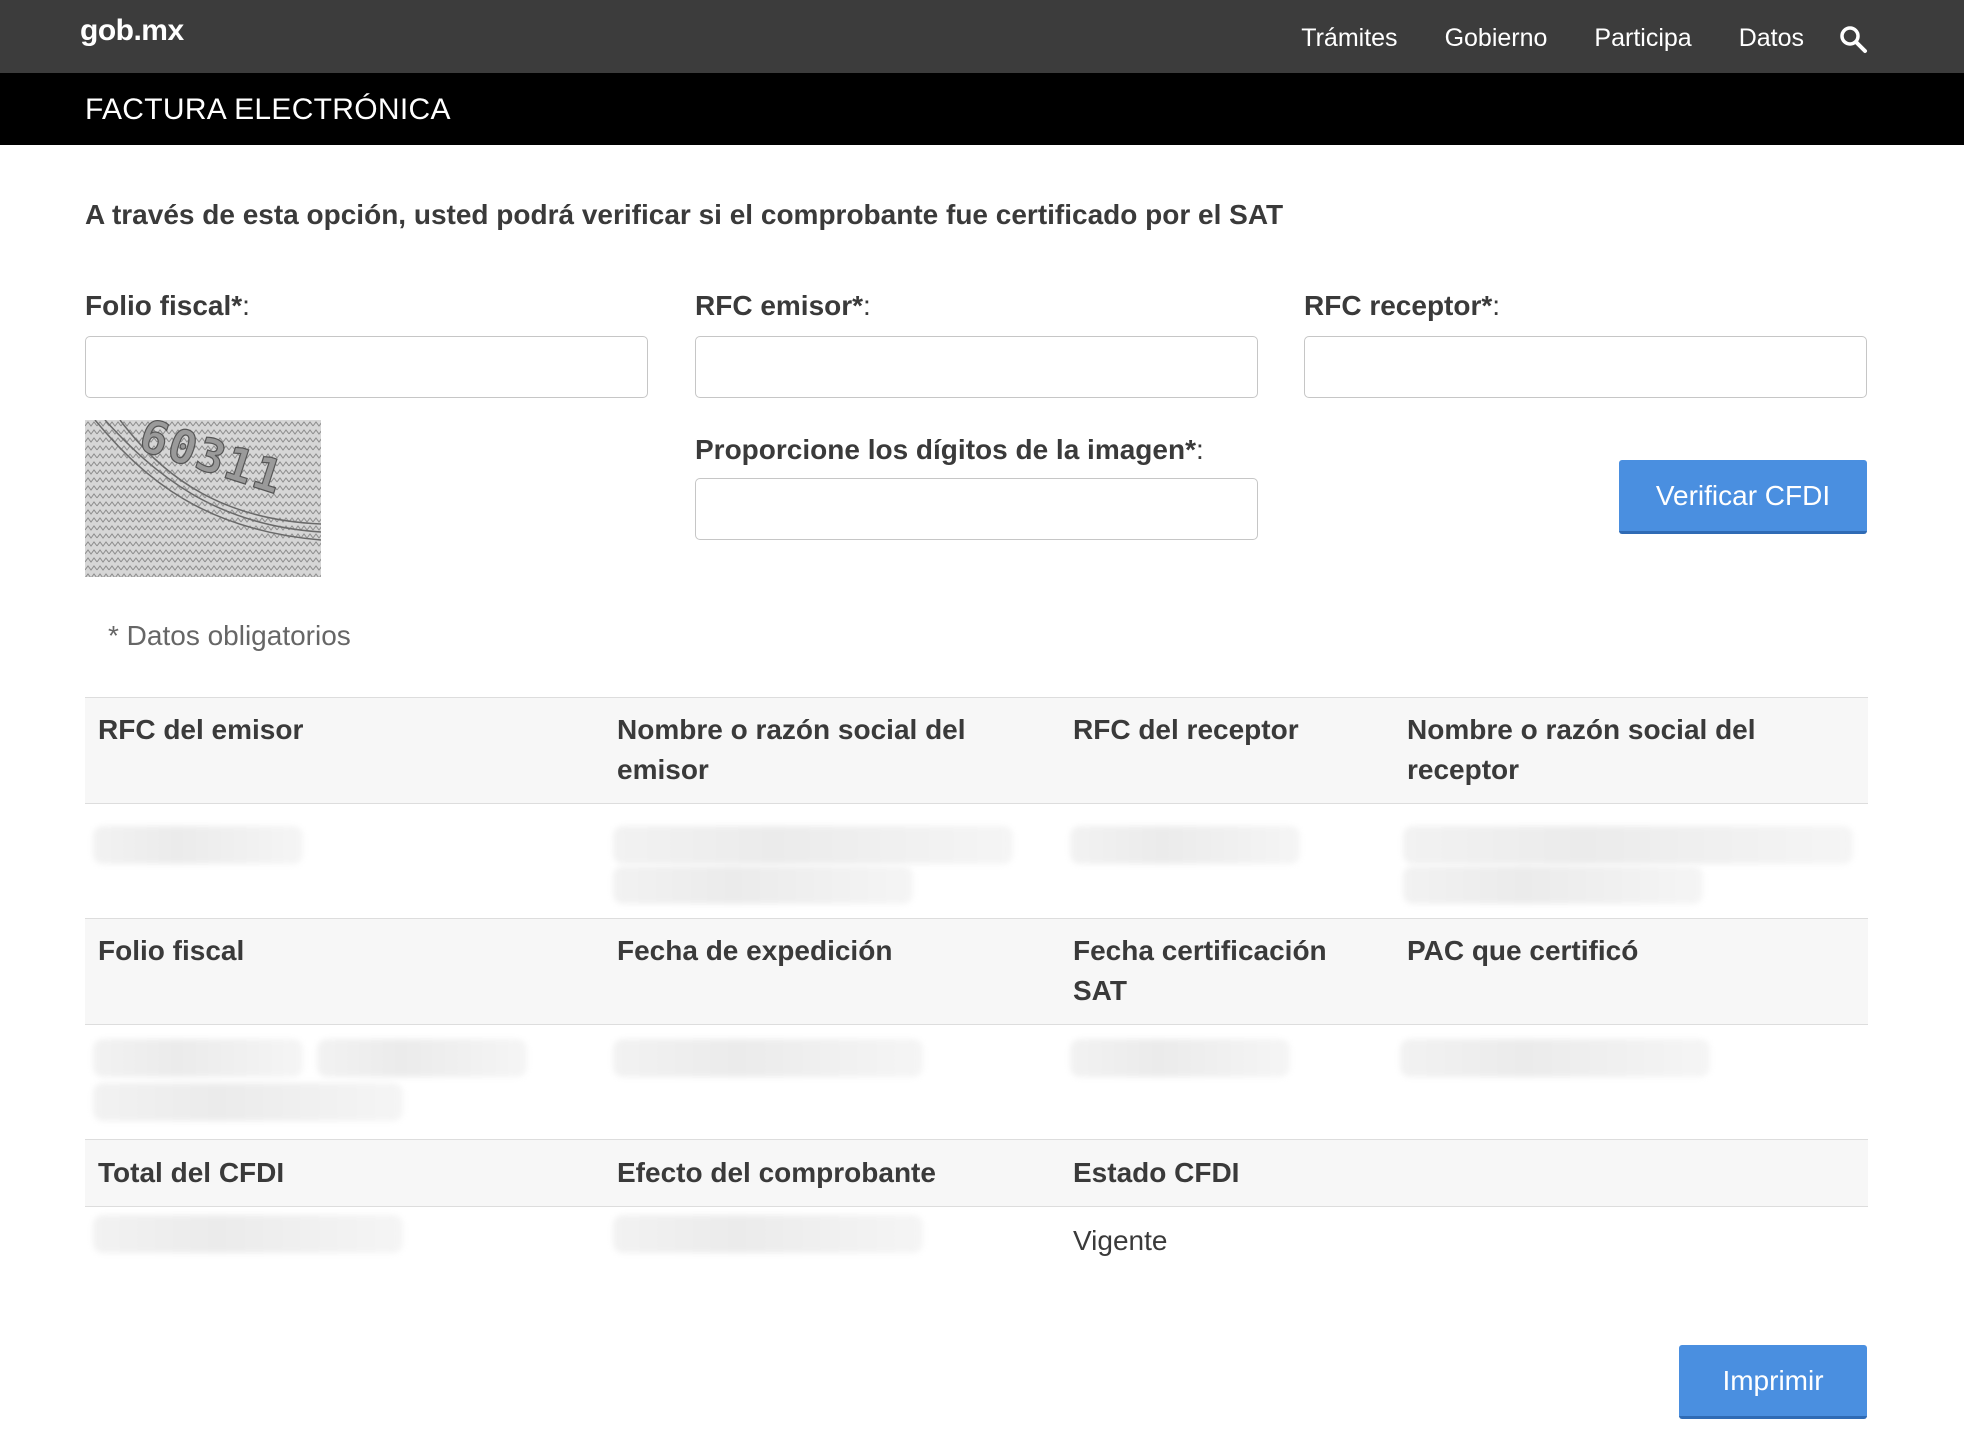 This screenshot has height=1435, width=1964. Describe the element at coordinates (1523, 950) in the screenshot. I see `header-pac: PAC que certificó` at that location.